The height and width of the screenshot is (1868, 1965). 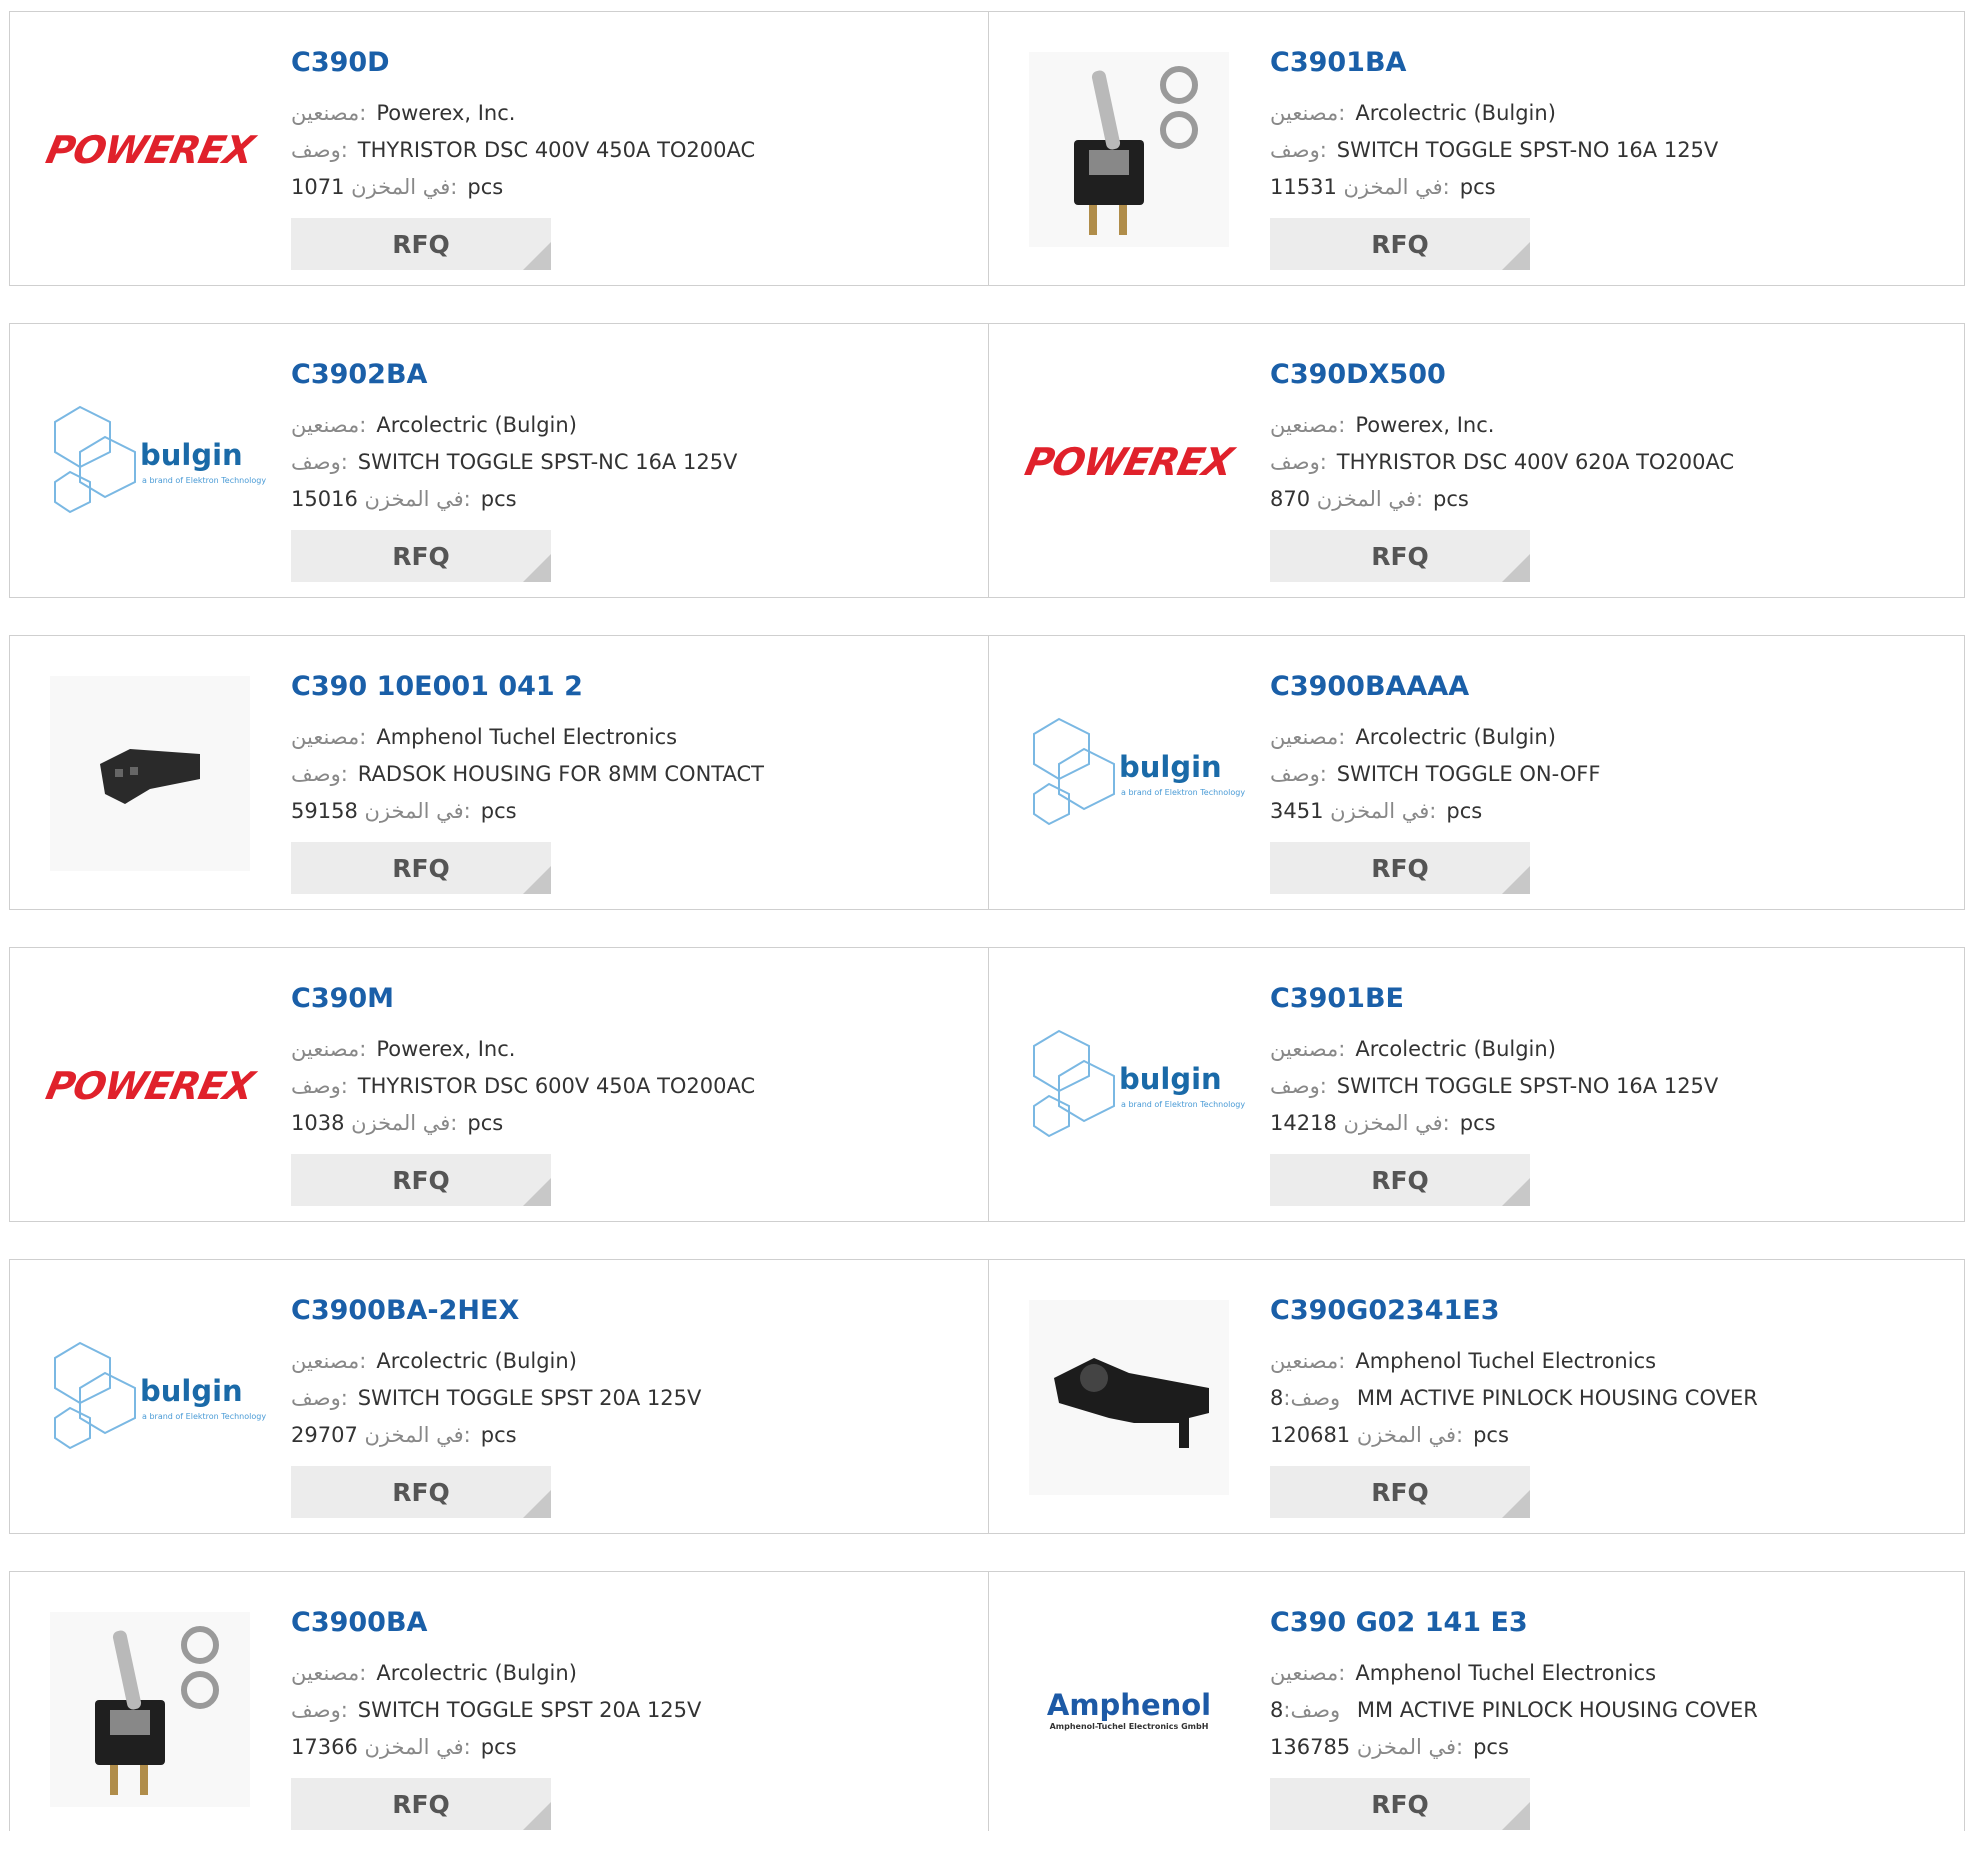 I want to click on description-value: THYRISTOR DSC 600V 450A TO200AC, so click(x=556, y=1086).